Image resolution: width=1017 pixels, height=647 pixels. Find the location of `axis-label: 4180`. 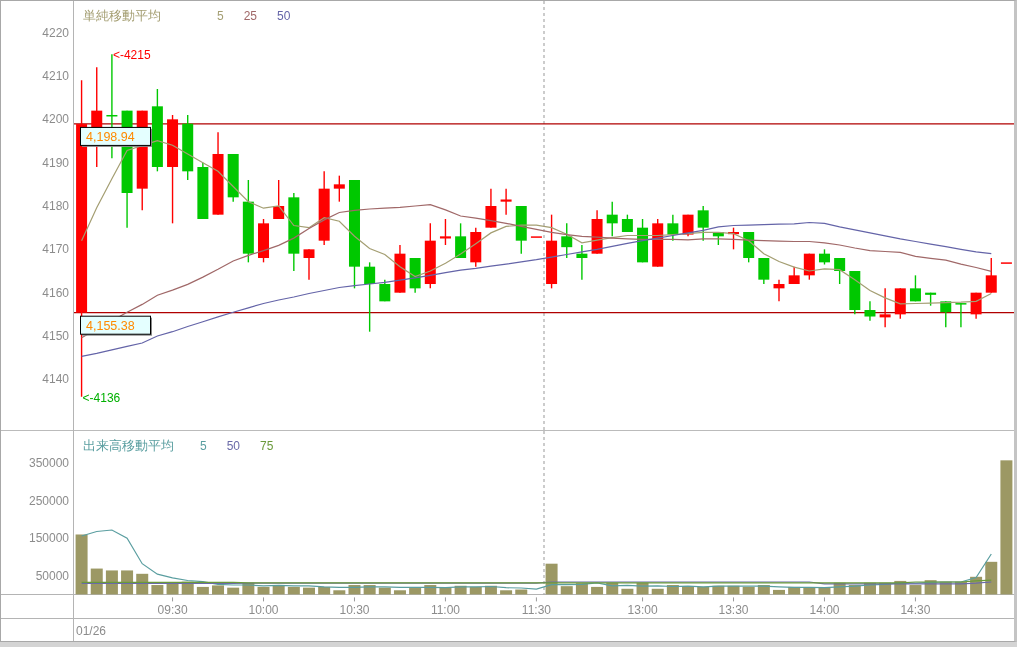

axis-label: 4180 is located at coordinates (55, 206).